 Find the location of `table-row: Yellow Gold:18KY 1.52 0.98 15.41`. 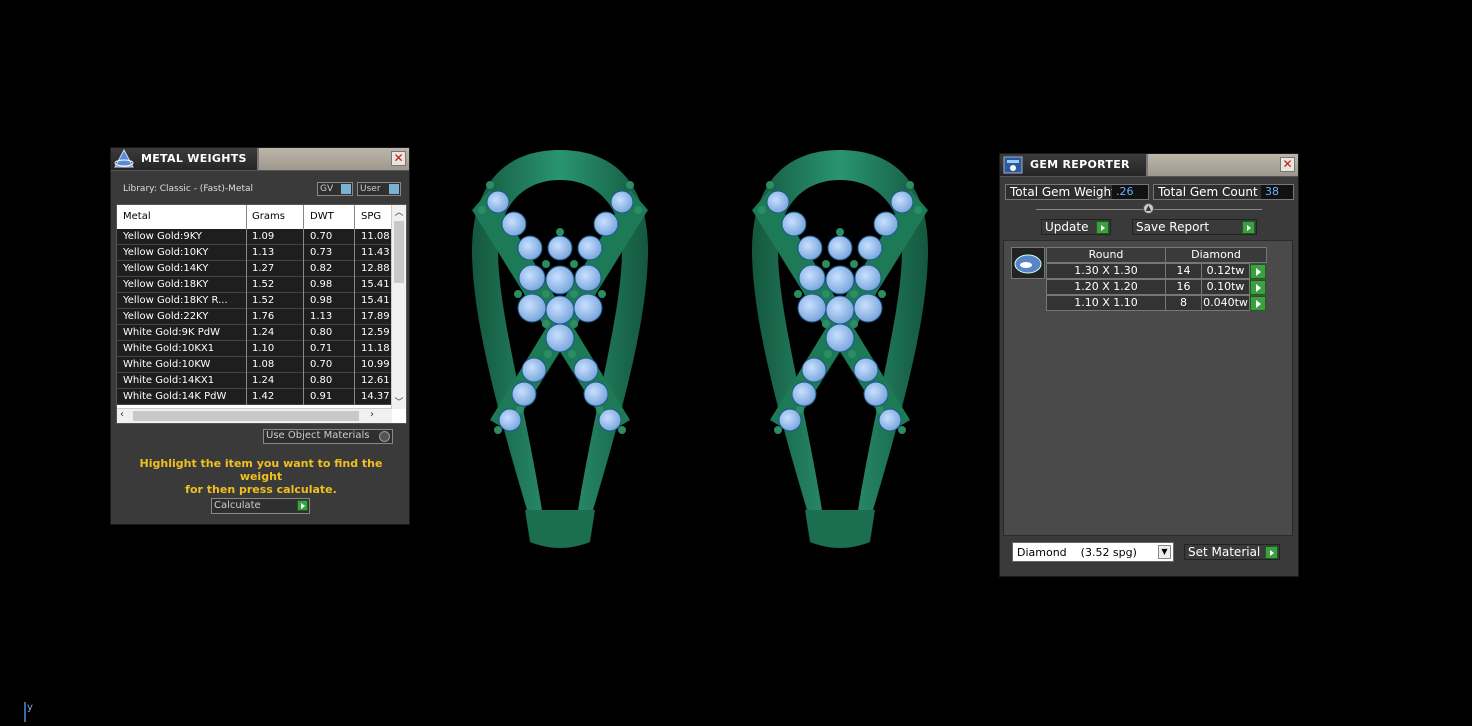

table-row: Yellow Gold:18KY 1.52 0.98 15.41 is located at coordinates (257, 285).